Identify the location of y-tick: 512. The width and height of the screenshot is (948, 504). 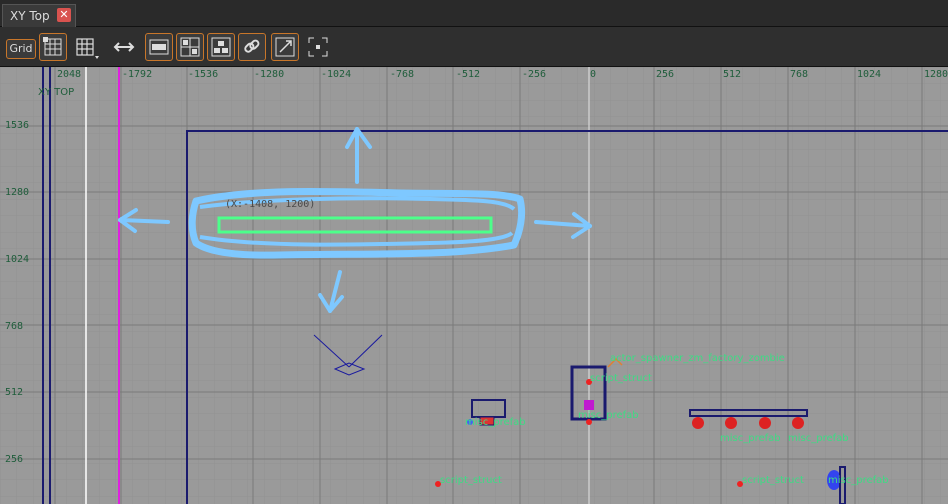
(14, 392).